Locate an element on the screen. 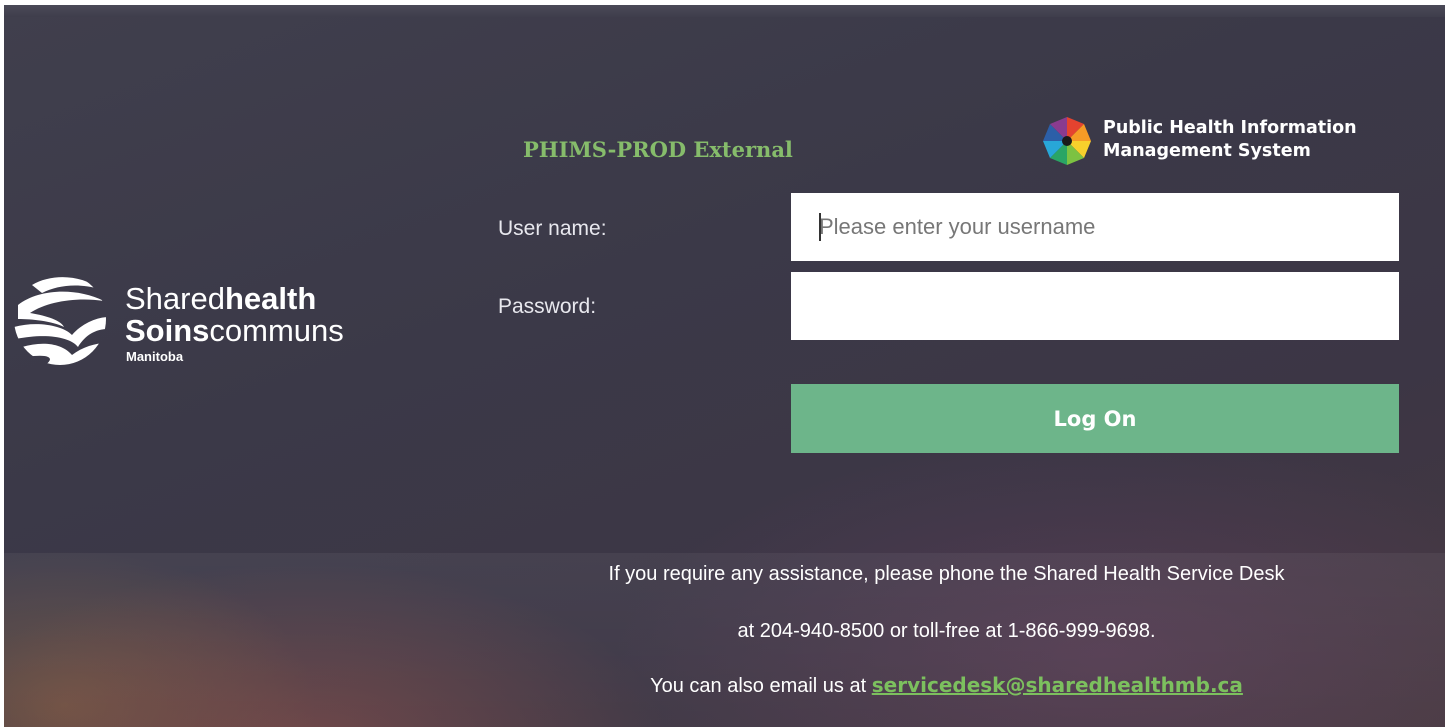 The height and width of the screenshot is (727, 1445). phims-color-wheel-icon is located at coordinates (1067, 141).